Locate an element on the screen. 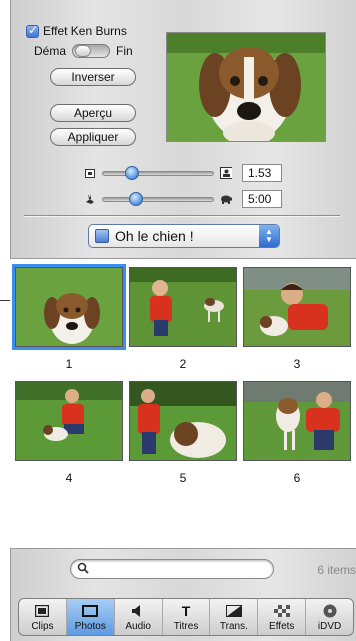  toggle-start-label: Déma is located at coordinates (50, 51).